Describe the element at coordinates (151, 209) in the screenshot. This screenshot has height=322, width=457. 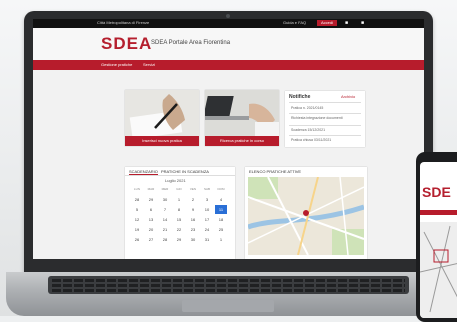
I see `calendar-day: 6` at that location.